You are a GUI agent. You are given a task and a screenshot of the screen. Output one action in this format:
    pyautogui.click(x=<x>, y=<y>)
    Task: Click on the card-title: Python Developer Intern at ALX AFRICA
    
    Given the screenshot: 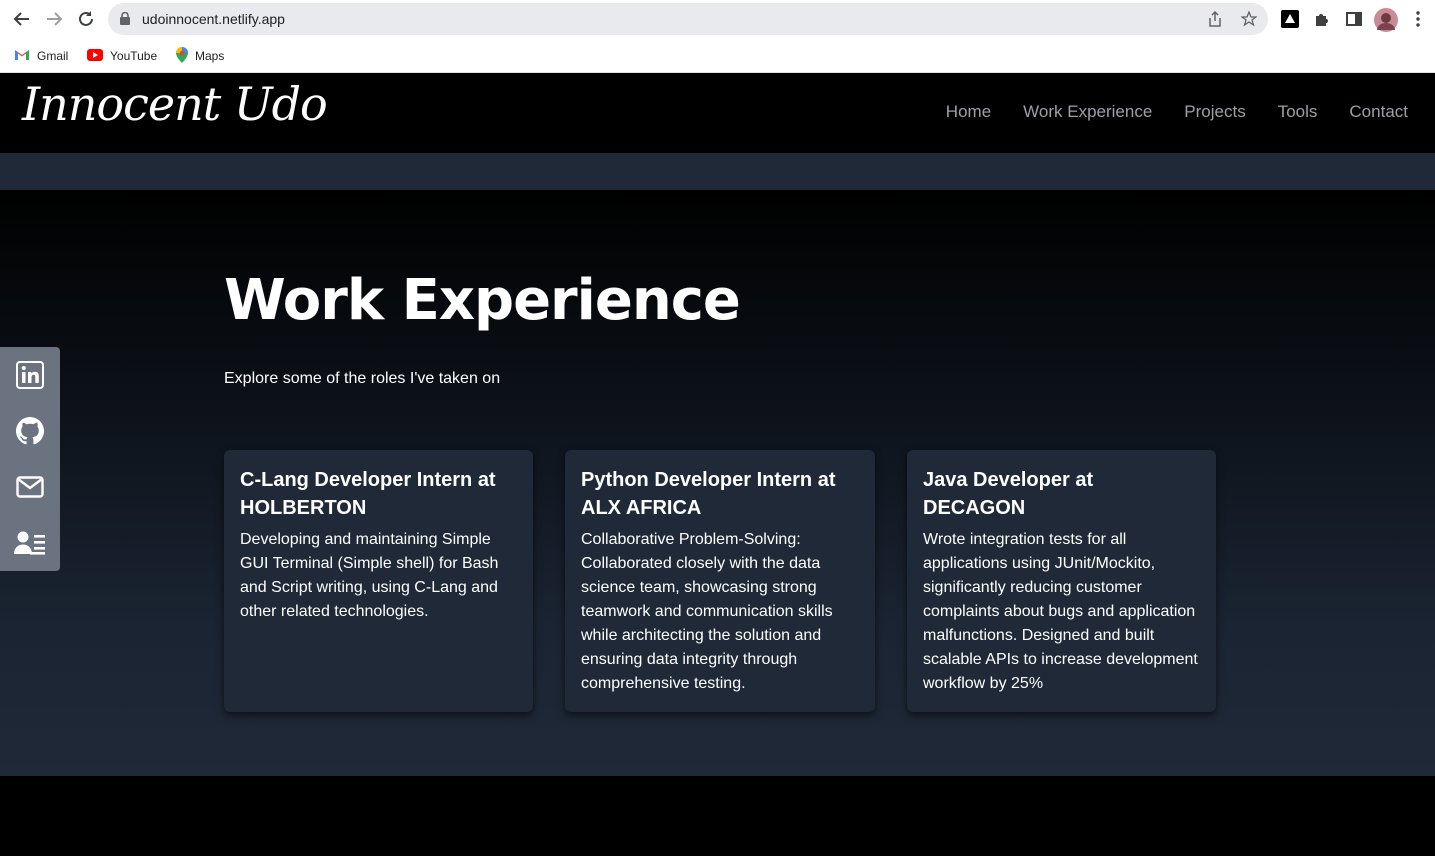 What is the action you would take?
    pyautogui.click(x=708, y=494)
    